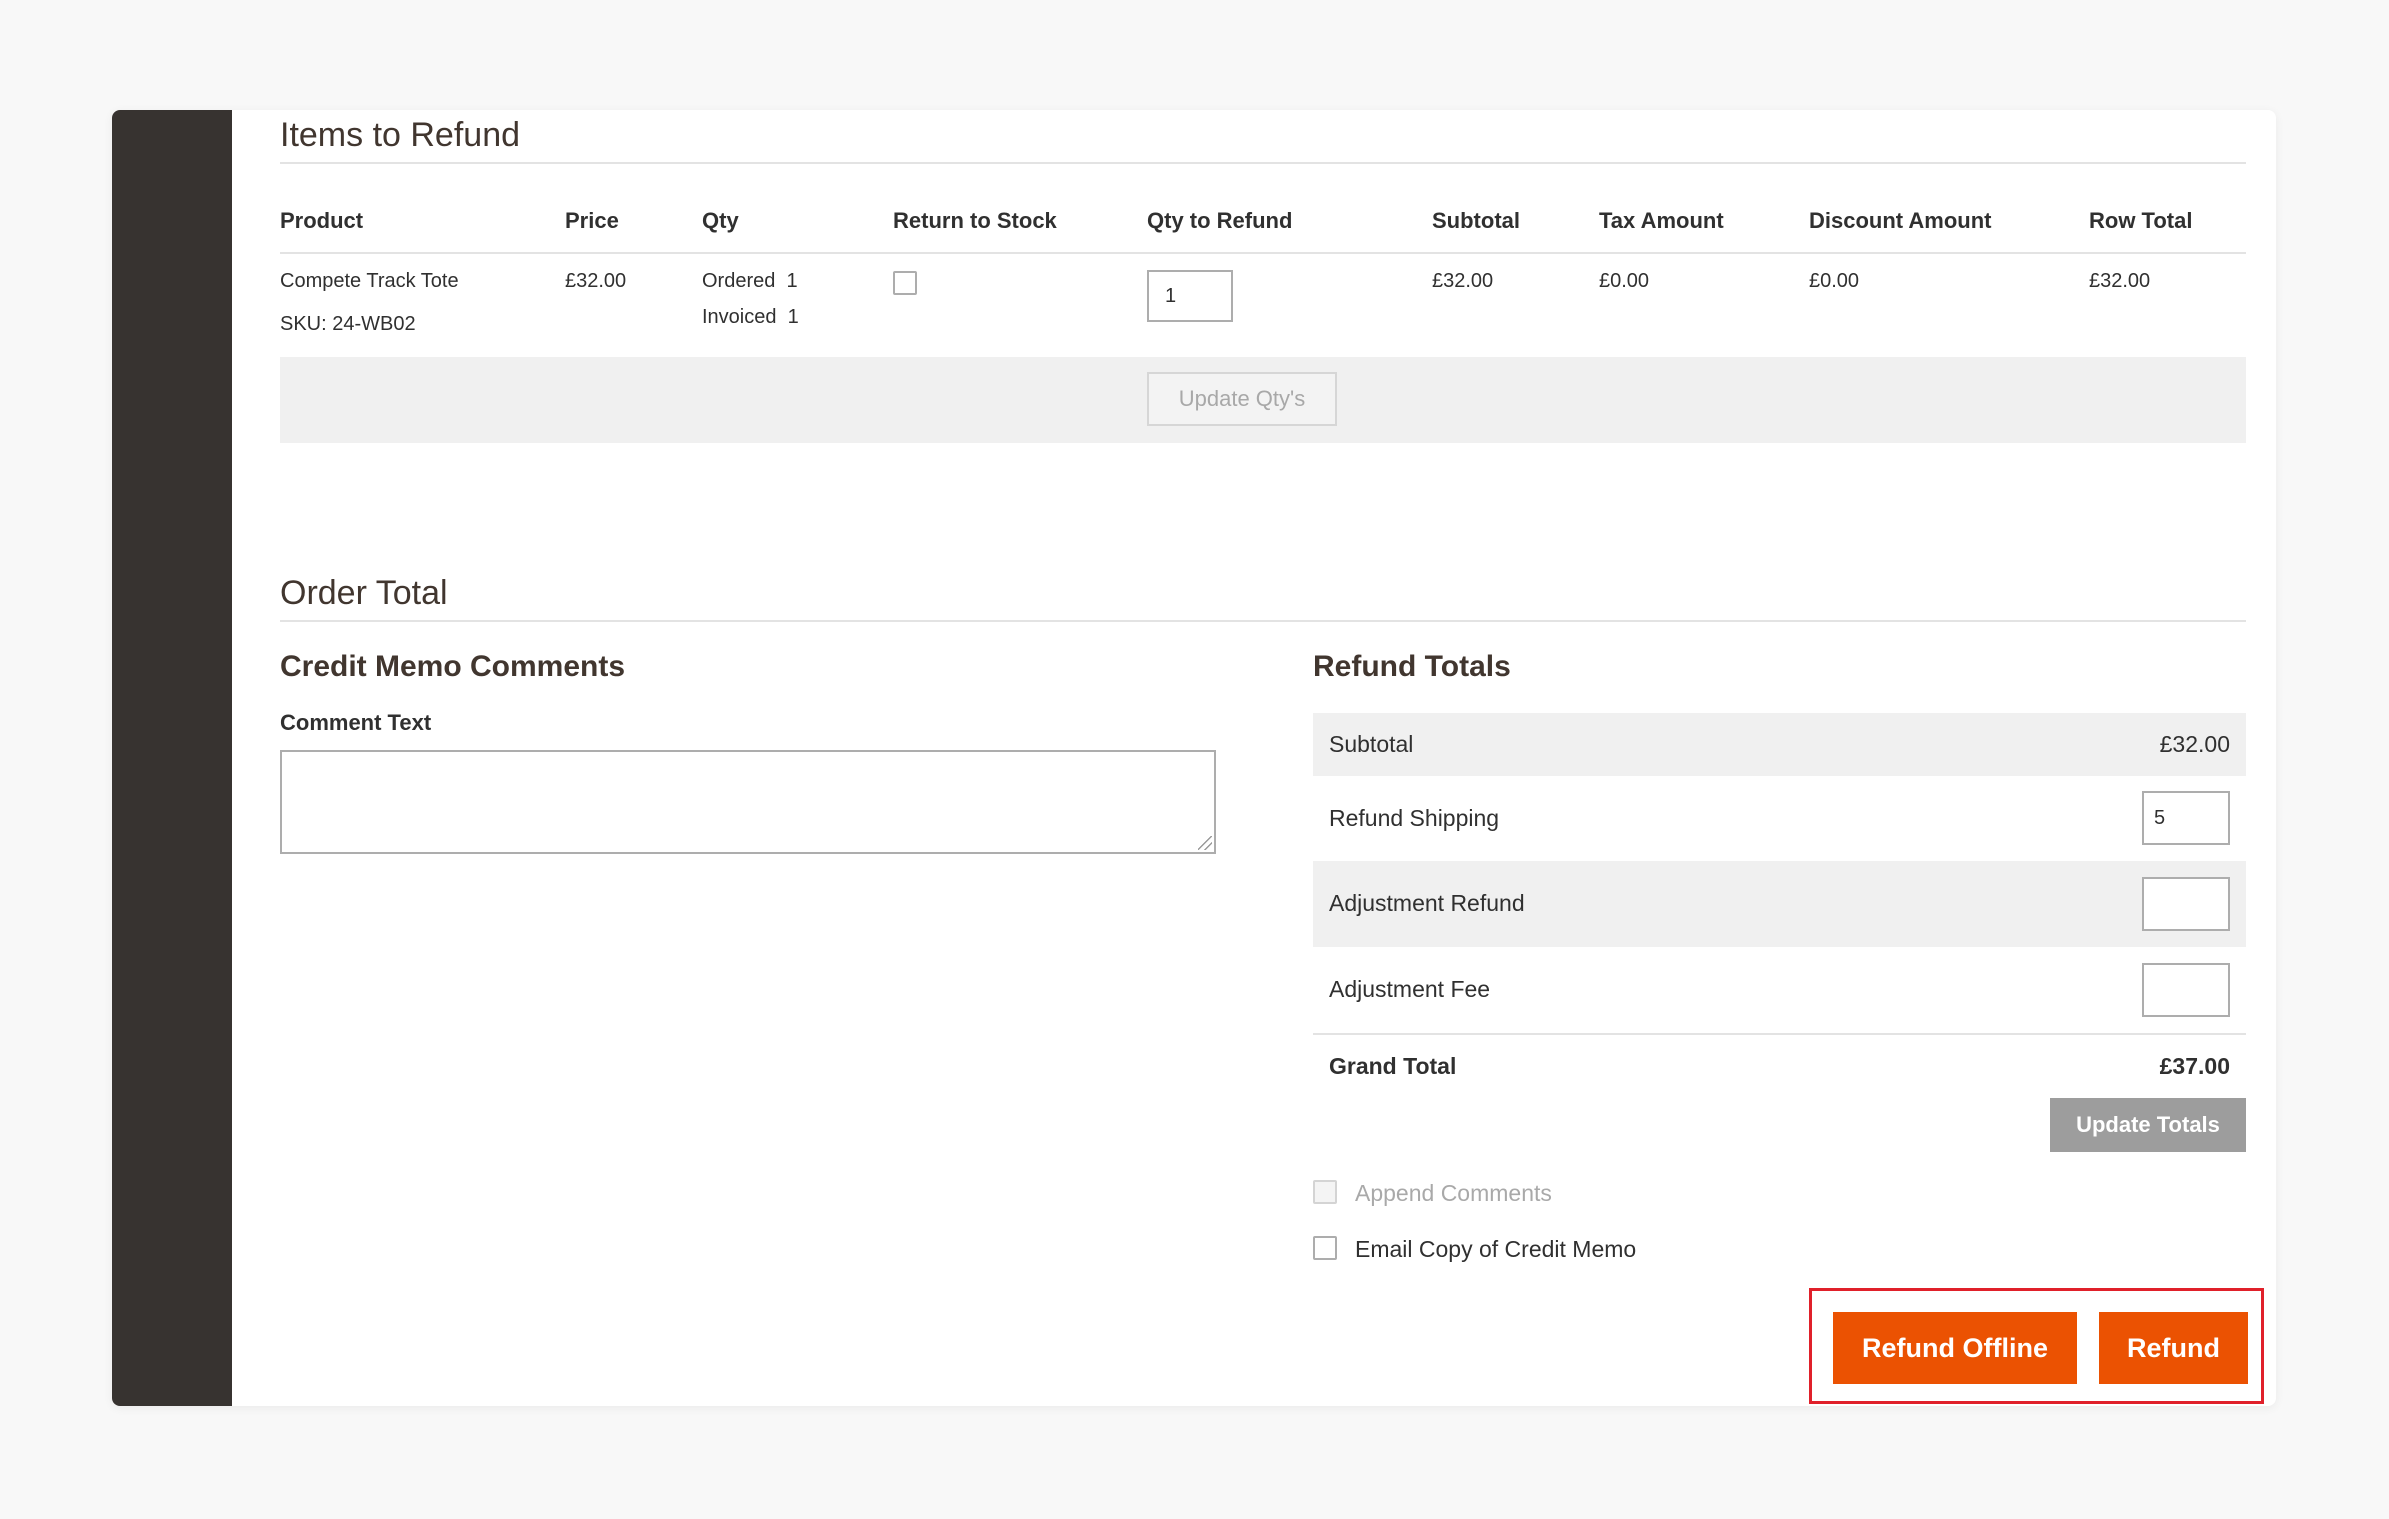 This screenshot has width=2389, height=1519. What do you see at coordinates (1496, 1249) in the screenshot?
I see `email-copy-label: Email Copy of Credit Memo` at bounding box center [1496, 1249].